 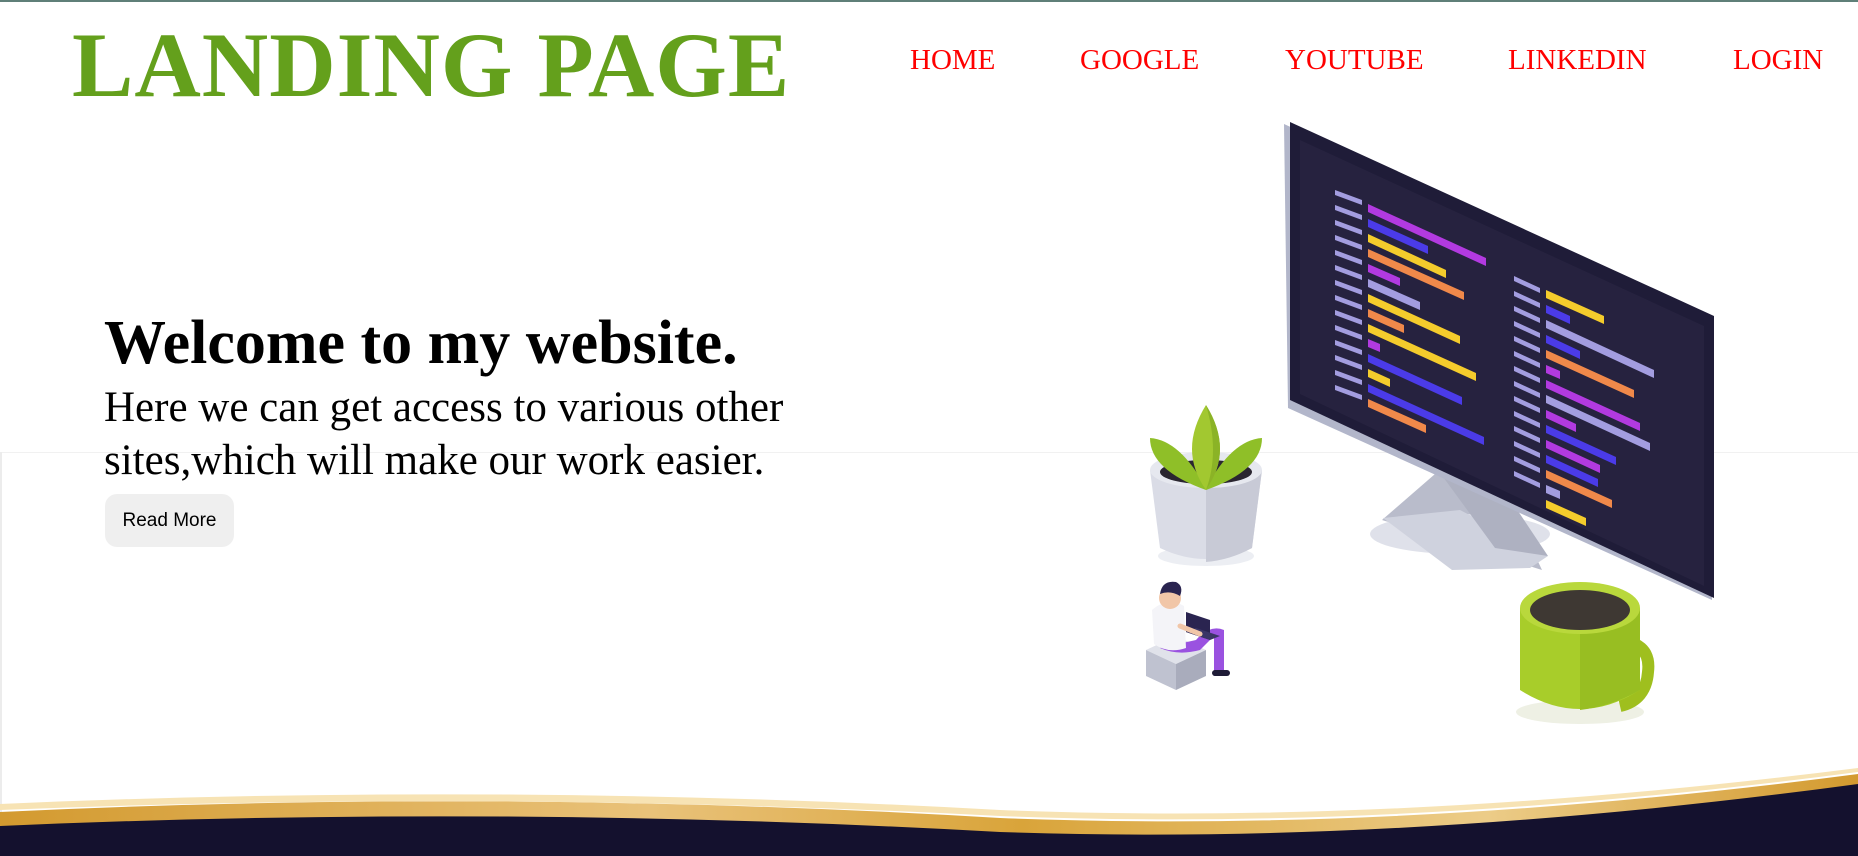 I want to click on left-divider, so click(x=1, y=632).